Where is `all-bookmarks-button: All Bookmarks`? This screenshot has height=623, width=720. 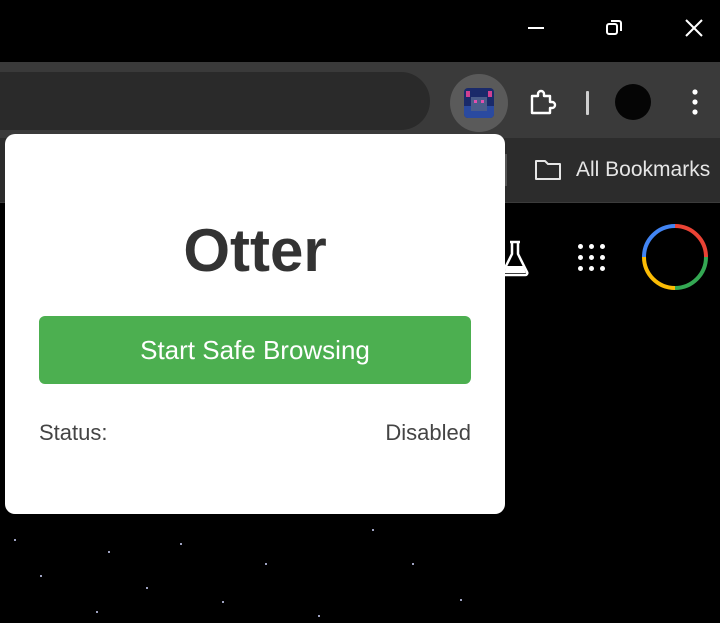
all-bookmarks-button: All Bookmarks is located at coordinates (622, 170).